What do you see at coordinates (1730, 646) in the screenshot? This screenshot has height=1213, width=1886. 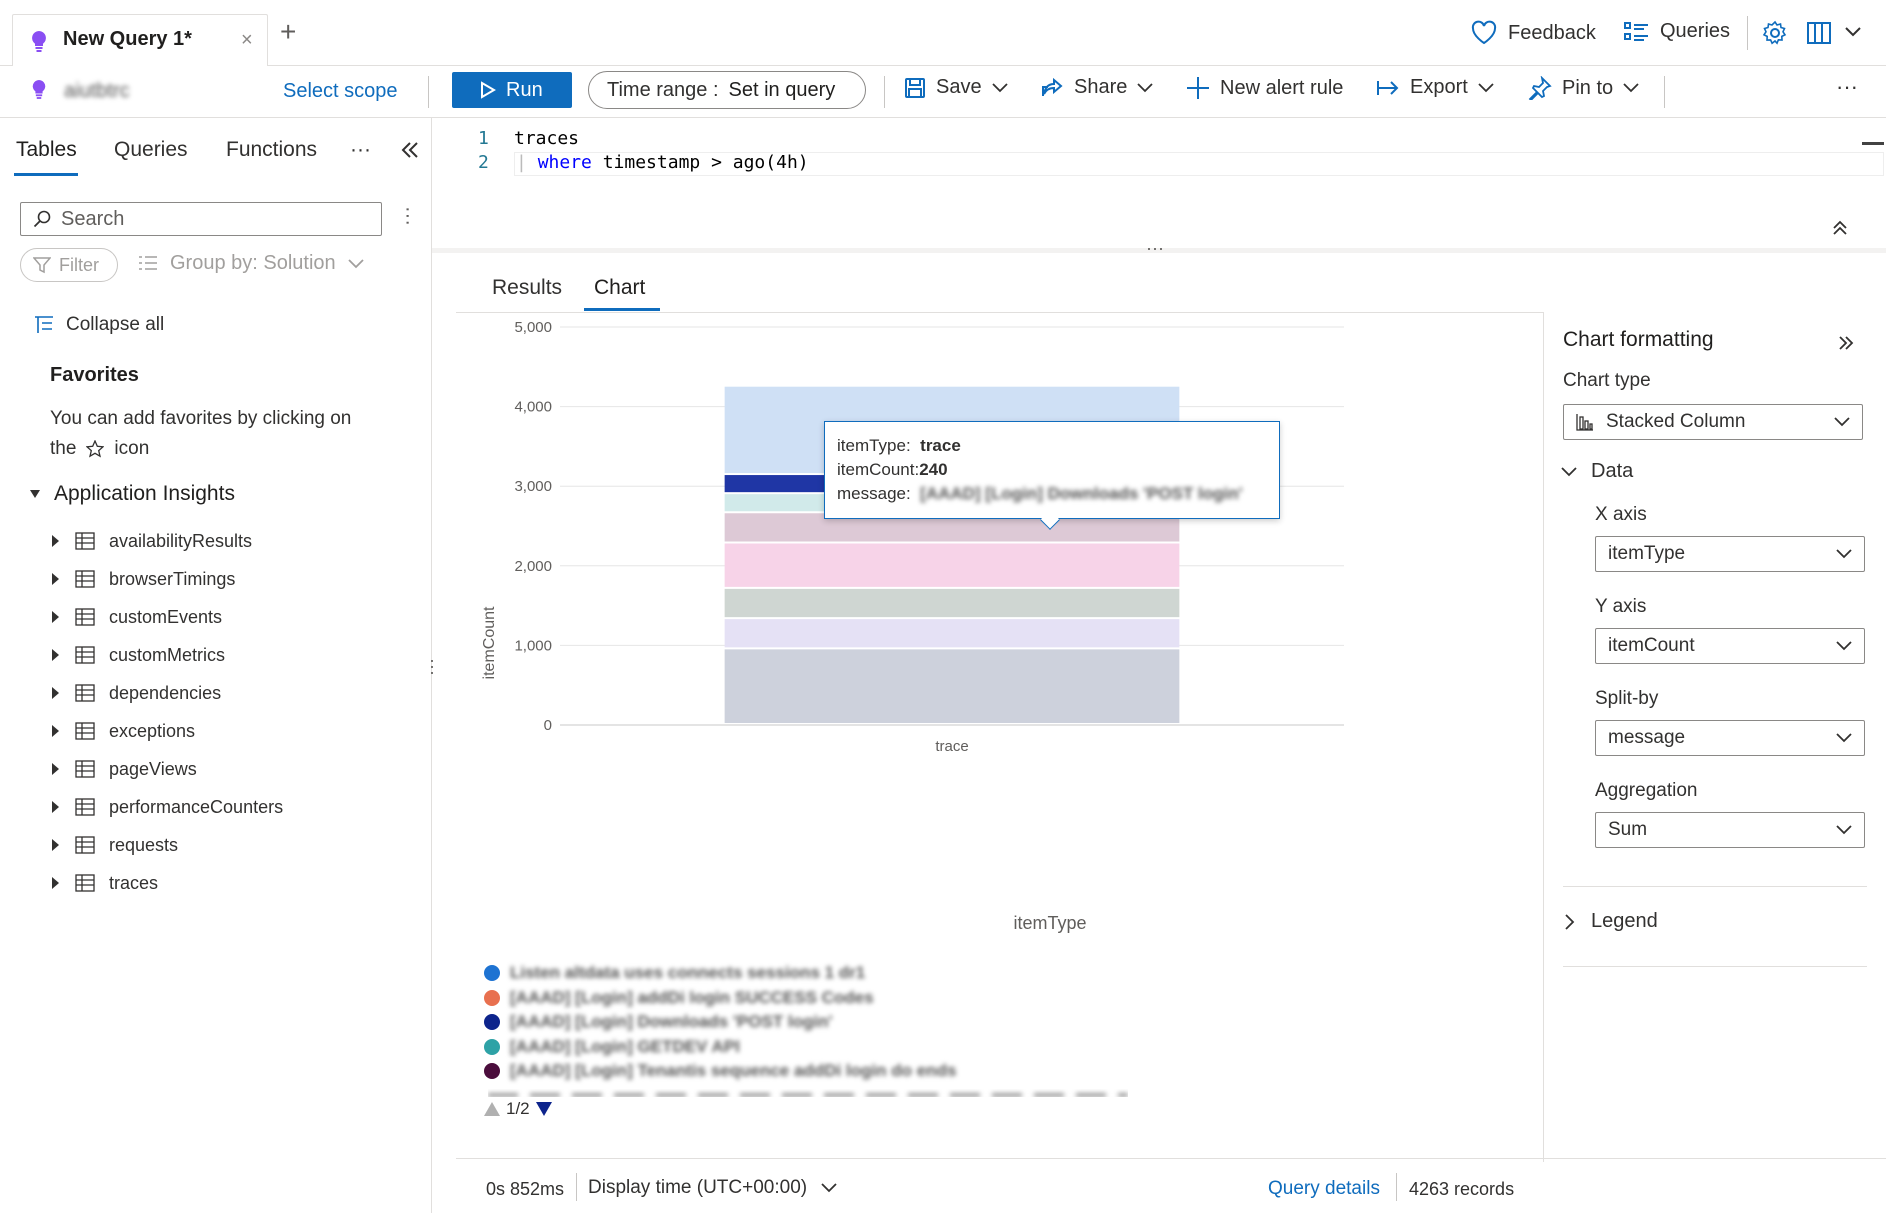 I see `y-axis-dropdown: itemCount` at bounding box center [1730, 646].